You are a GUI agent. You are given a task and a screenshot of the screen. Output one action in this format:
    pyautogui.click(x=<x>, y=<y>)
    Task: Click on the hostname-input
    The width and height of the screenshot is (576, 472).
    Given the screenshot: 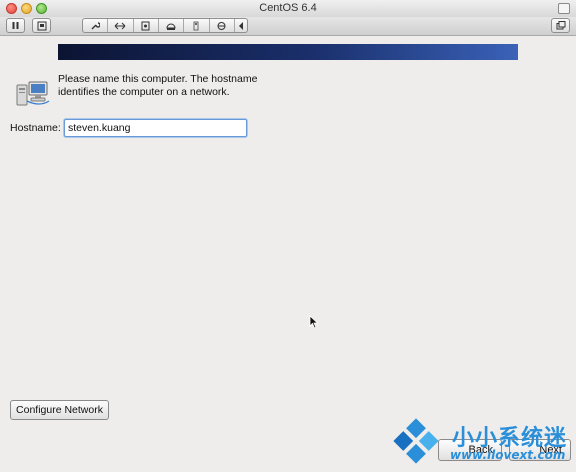 What is the action you would take?
    pyautogui.click(x=155, y=128)
    